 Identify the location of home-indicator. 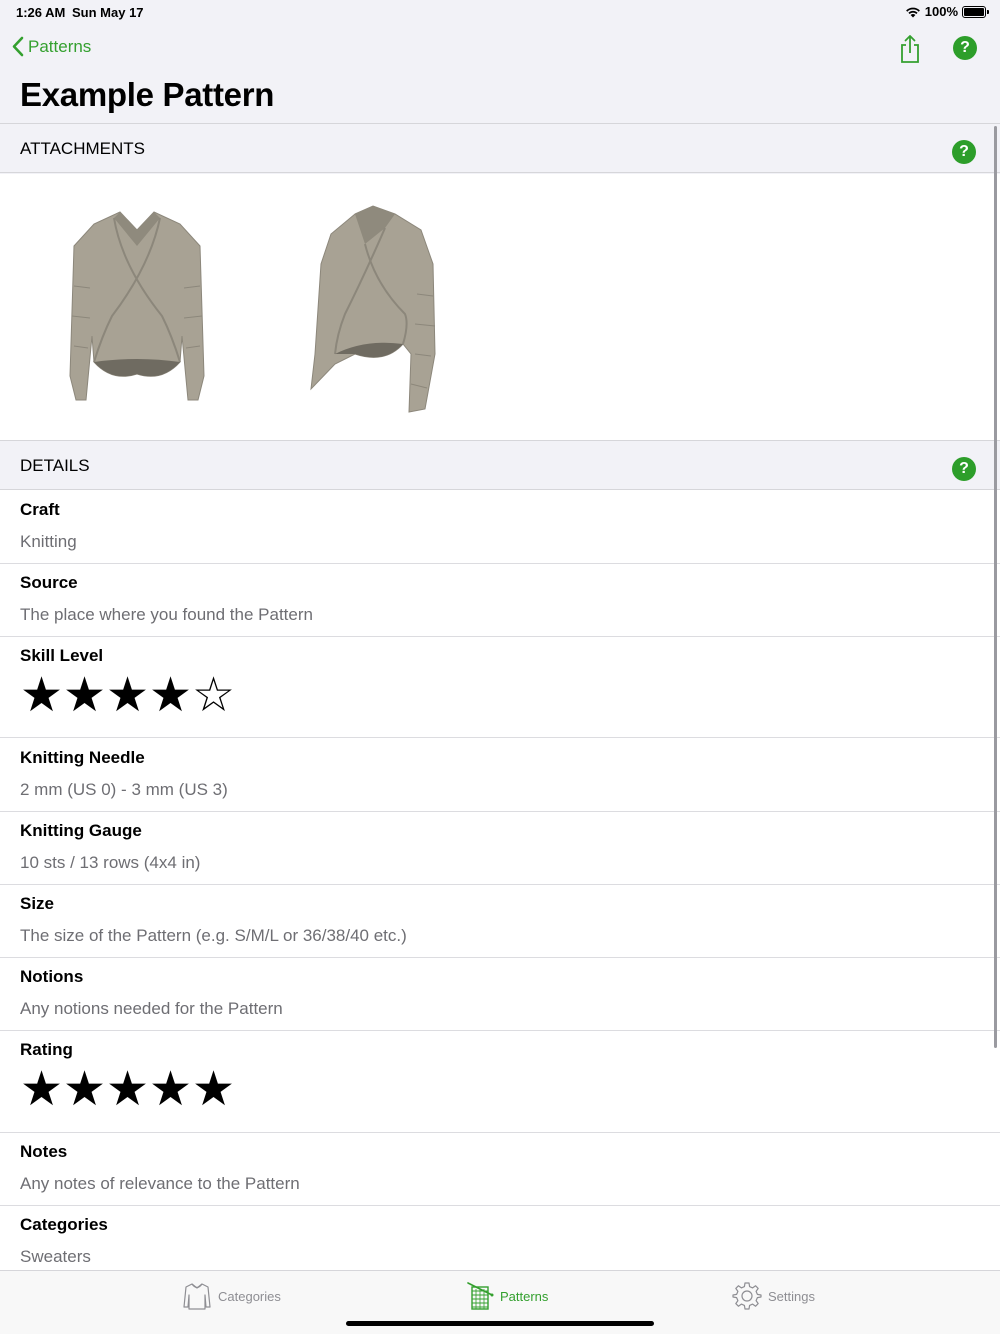
(500, 1323).